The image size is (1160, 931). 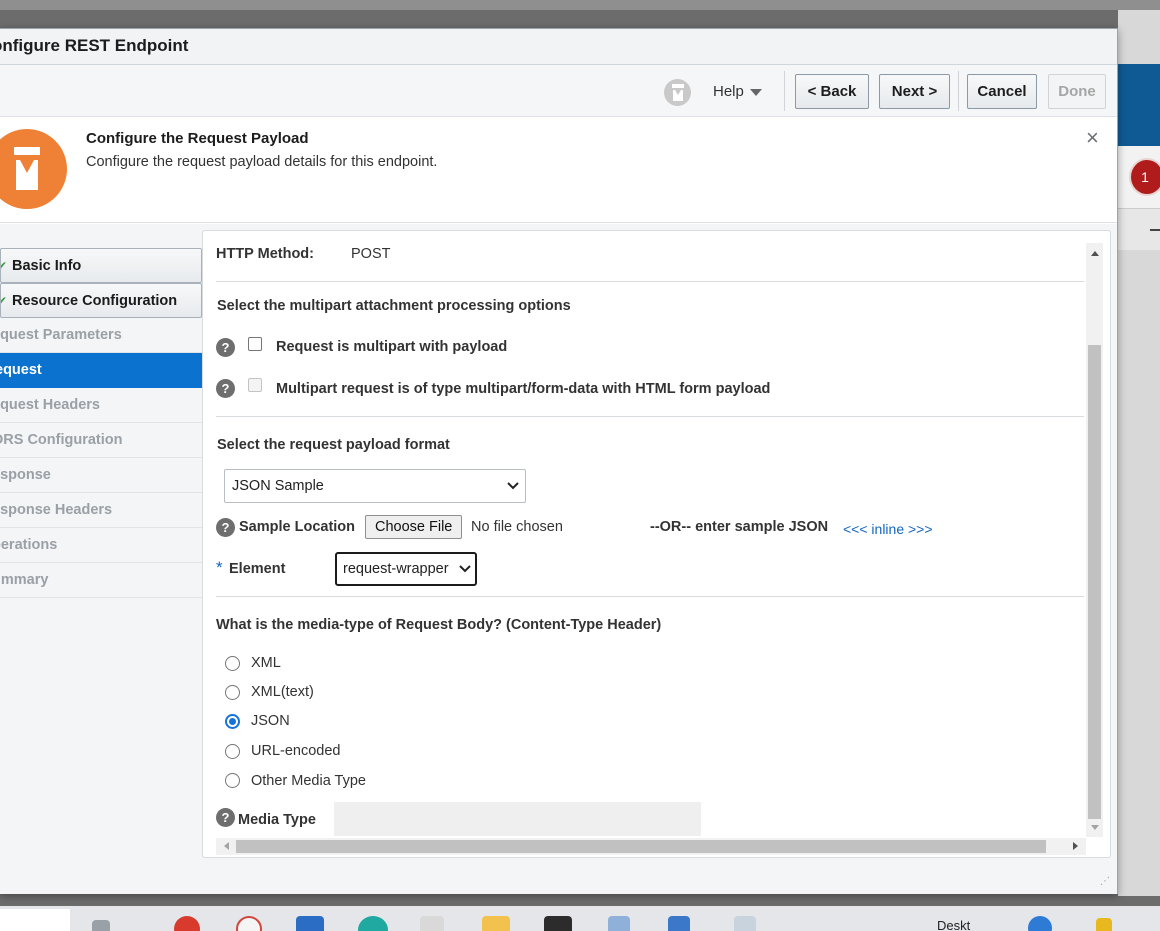 I want to click on media-type-label: Media Type, so click(x=277, y=820).